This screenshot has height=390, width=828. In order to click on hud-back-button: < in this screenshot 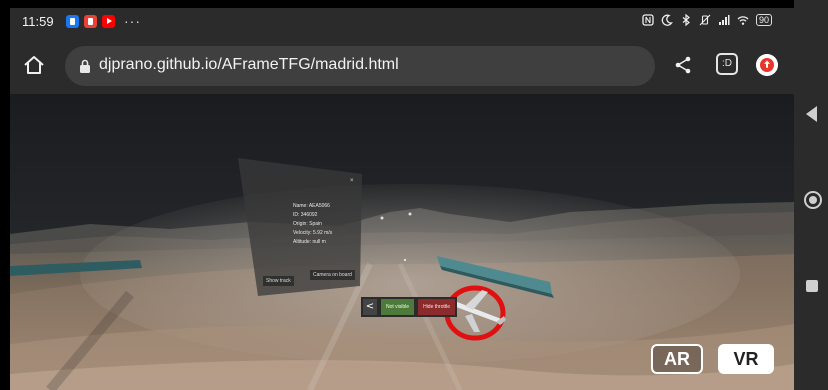, I will do `click(370, 307)`.